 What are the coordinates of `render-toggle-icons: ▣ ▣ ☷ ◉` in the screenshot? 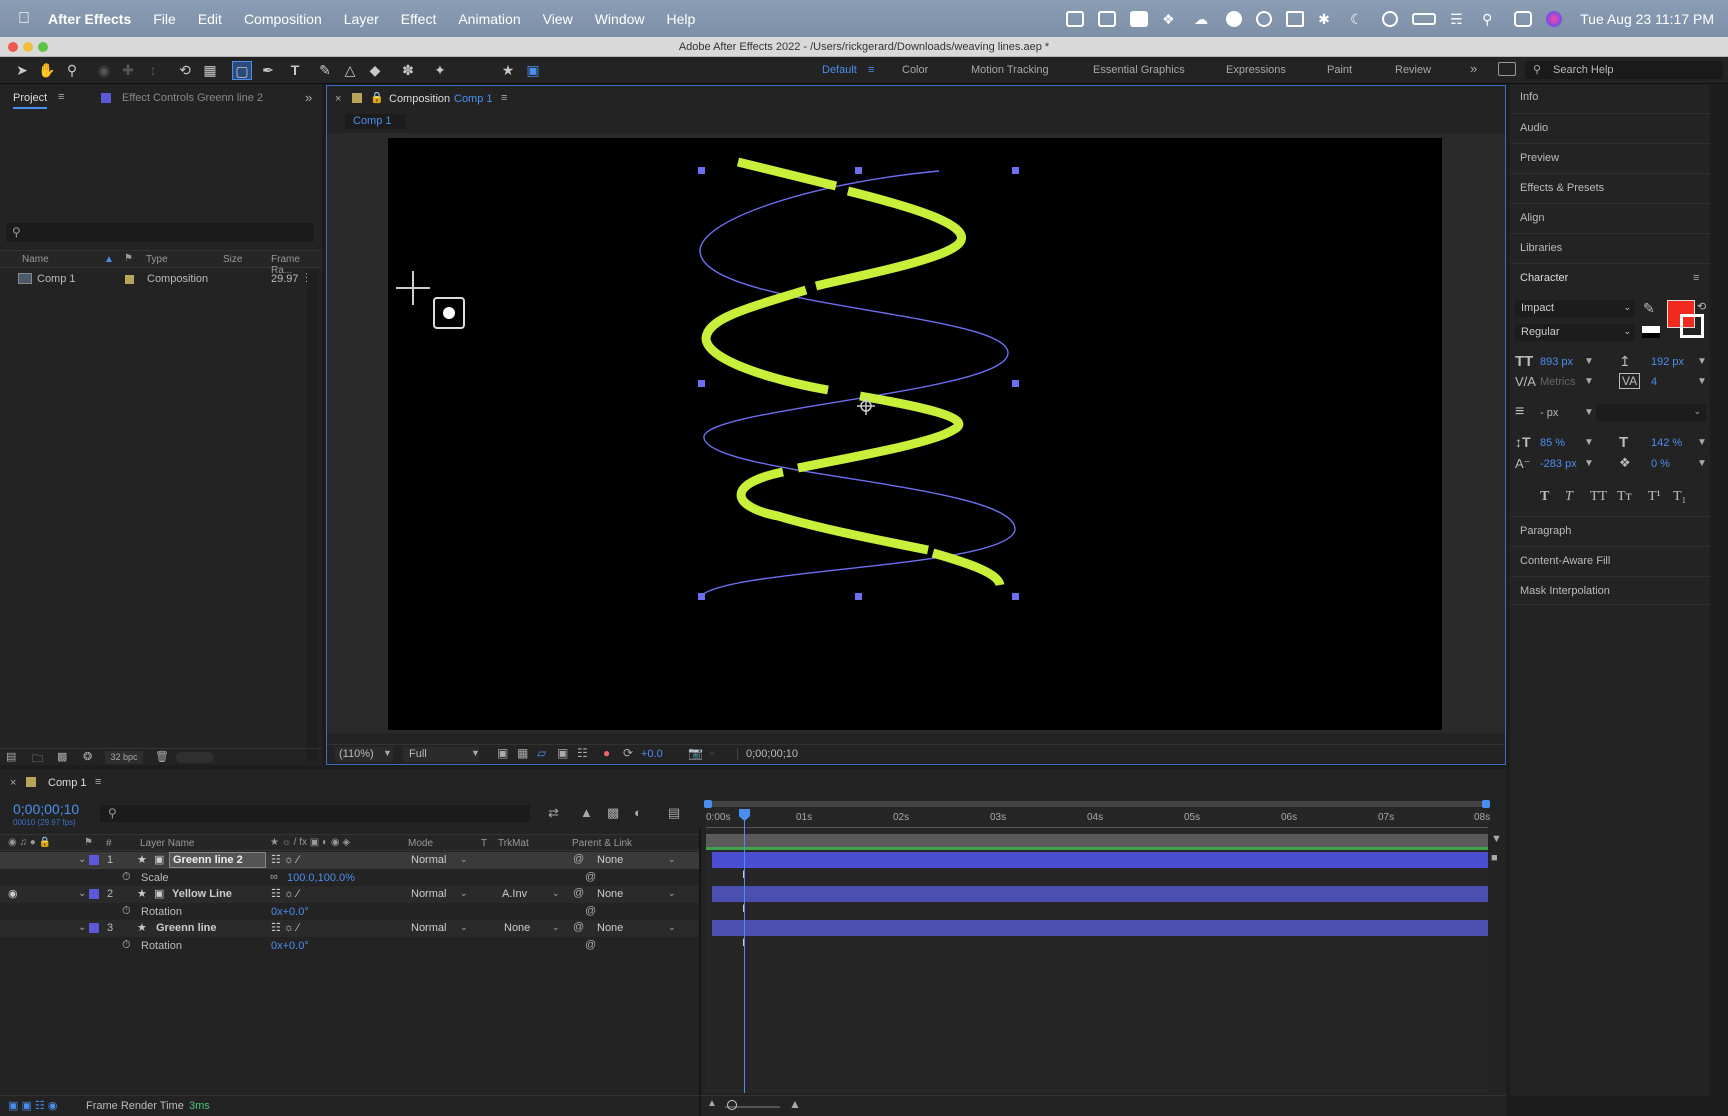 It's located at (32, 1105).